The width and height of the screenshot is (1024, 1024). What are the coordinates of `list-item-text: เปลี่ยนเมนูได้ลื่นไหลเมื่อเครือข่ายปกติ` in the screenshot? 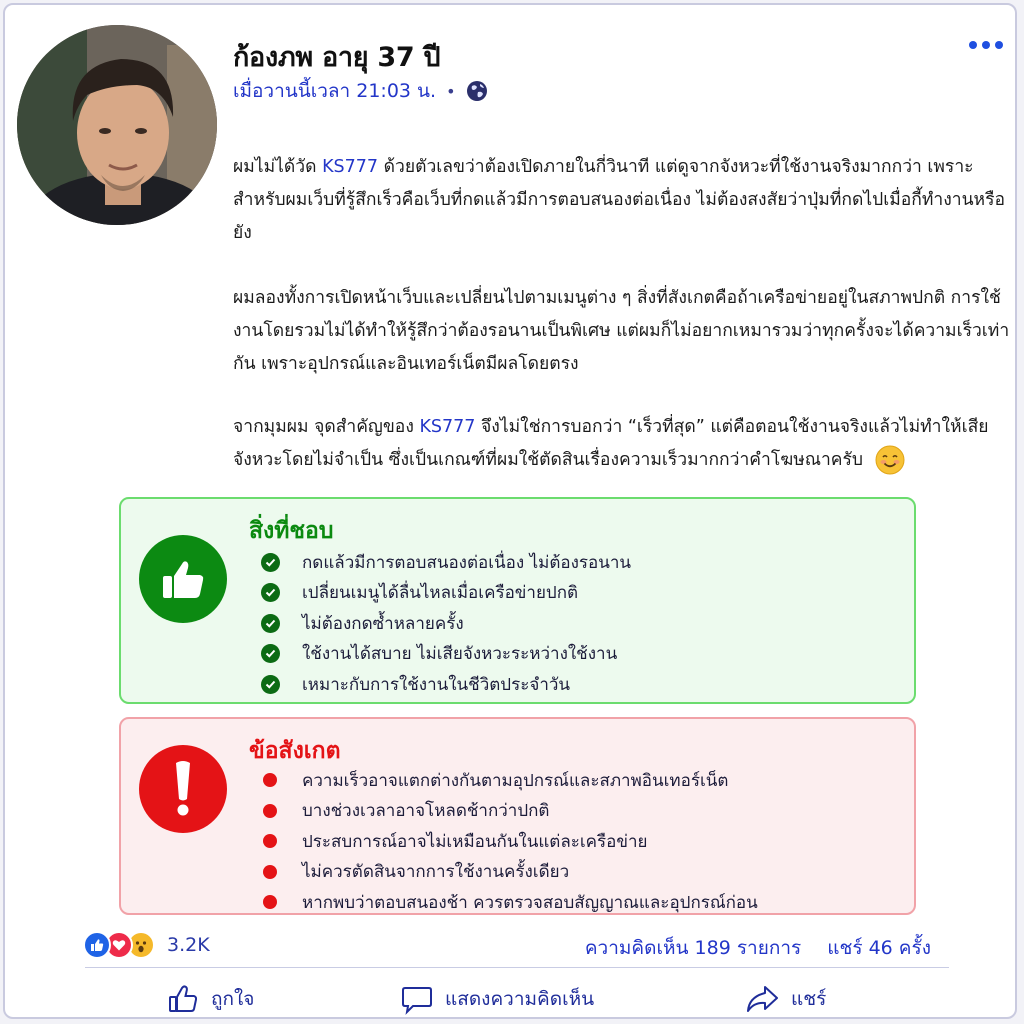 It's located at (440, 593).